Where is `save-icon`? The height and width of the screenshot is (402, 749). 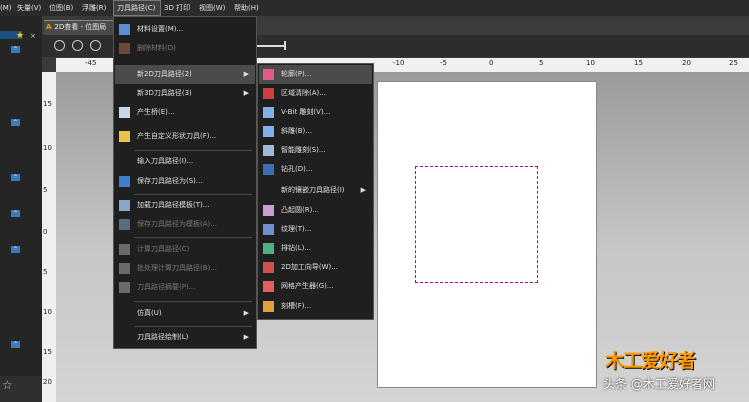
save-icon is located at coordinates (124, 181).